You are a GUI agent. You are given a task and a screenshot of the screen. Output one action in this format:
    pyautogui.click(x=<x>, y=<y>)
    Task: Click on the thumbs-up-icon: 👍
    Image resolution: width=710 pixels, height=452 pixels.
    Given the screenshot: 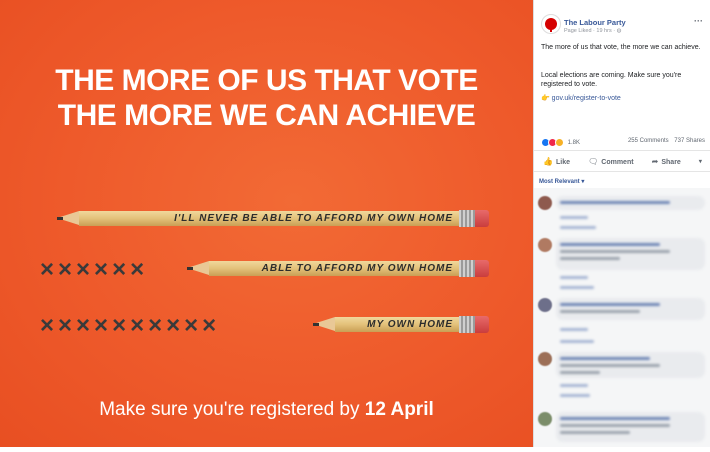 What is the action you would take?
    pyautogui.click(x=548, y=161)
    